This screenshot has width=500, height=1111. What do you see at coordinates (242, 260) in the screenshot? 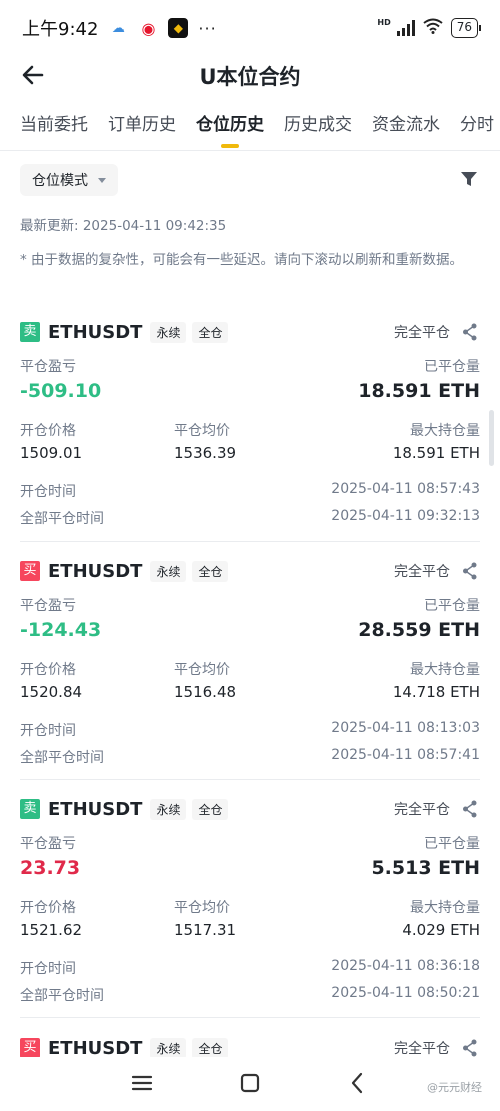
I see `delay-notice: * 由于数据的复杂性，可能会有一些延迟。请向下滚动以刷新和重新数据。` at bounding box center [242, 260].